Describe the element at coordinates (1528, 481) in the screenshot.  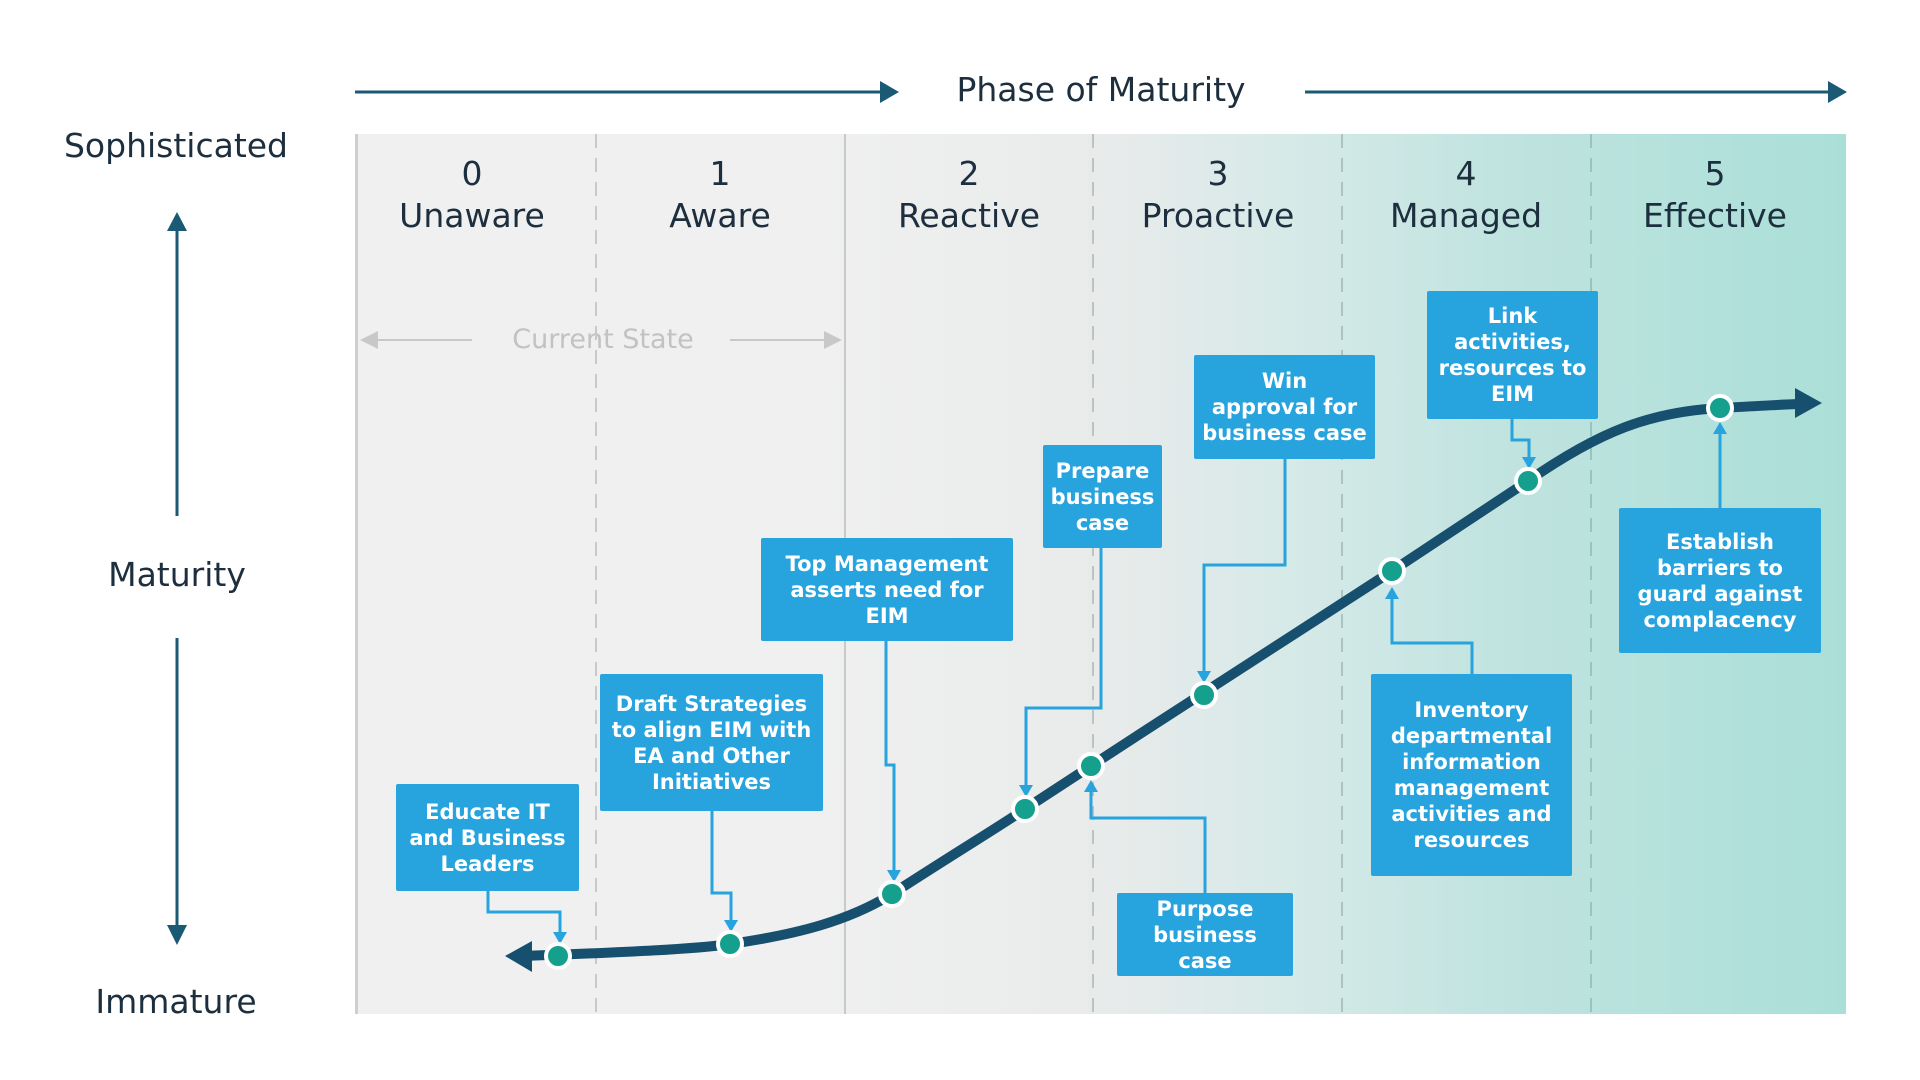
I see `milestone-point-link` at that location.